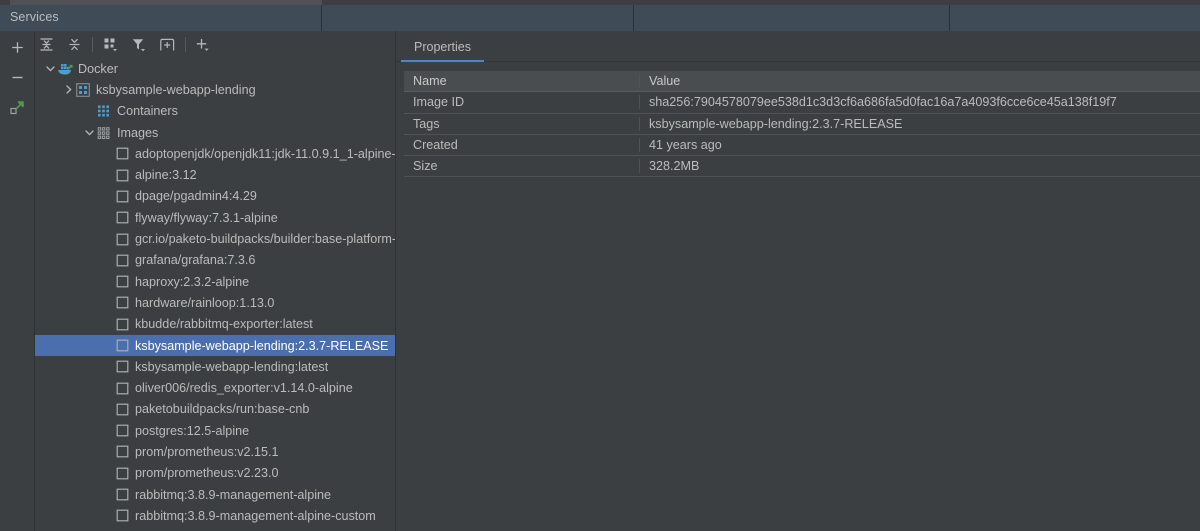 The width and height of the screenshot is (1200, 531). I want to click on tree-item: Containers, so click(215, 111).